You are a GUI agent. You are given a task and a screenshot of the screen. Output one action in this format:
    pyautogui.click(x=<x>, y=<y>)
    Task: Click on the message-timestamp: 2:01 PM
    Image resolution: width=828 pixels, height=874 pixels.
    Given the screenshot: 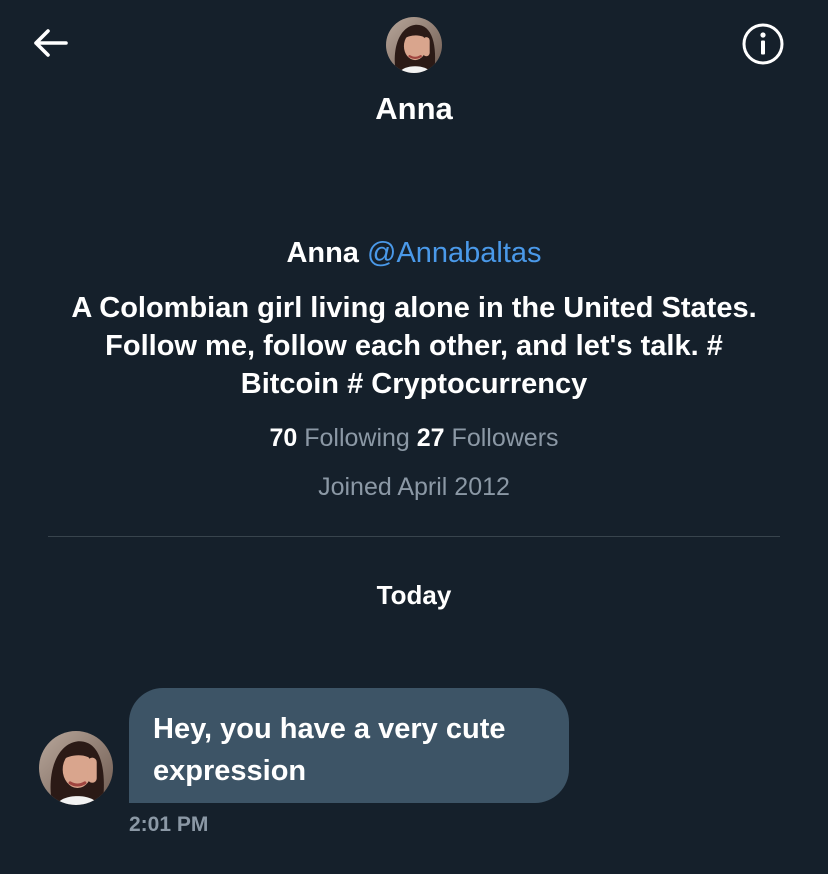 What is the action you would take?
    pyautogui.click(x=169, y=824)
    